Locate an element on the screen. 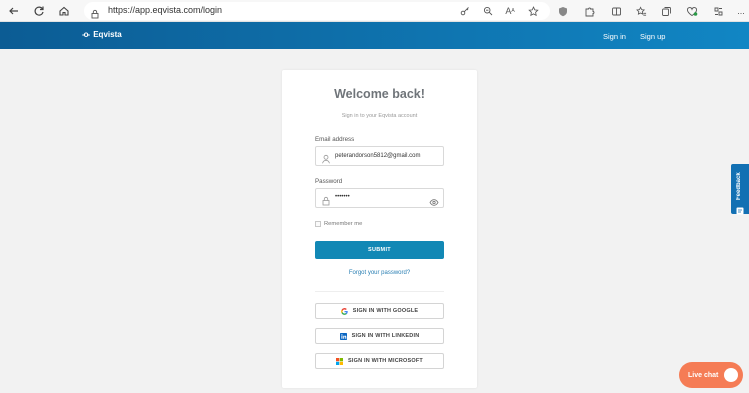  address-bar: https://app.eqvista.com/login AA is located at coordinates (317, 11).